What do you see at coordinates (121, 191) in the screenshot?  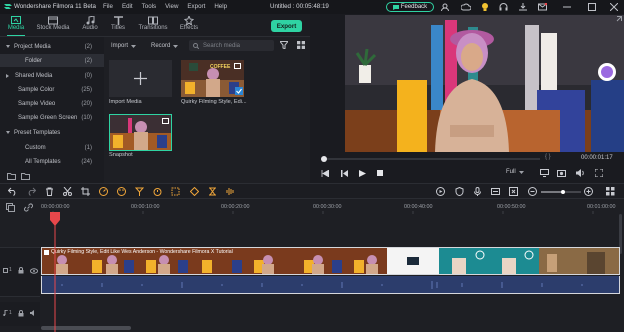 I see `color-palette-icon` at bounding box center [121, 191].